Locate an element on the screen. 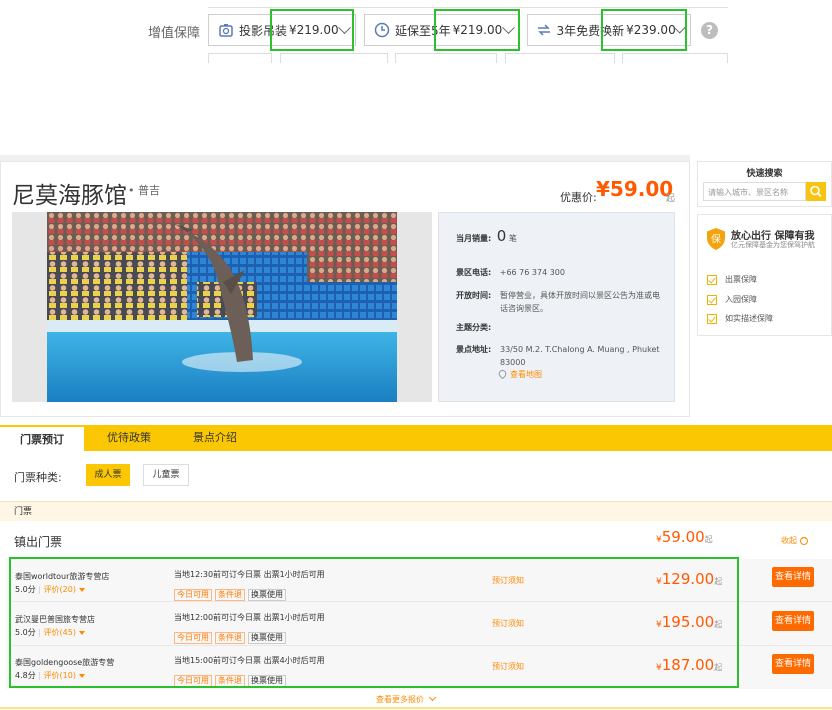 This screenshot has height=710, width=832. map-pin-icon is located at coordinates (502, 374).